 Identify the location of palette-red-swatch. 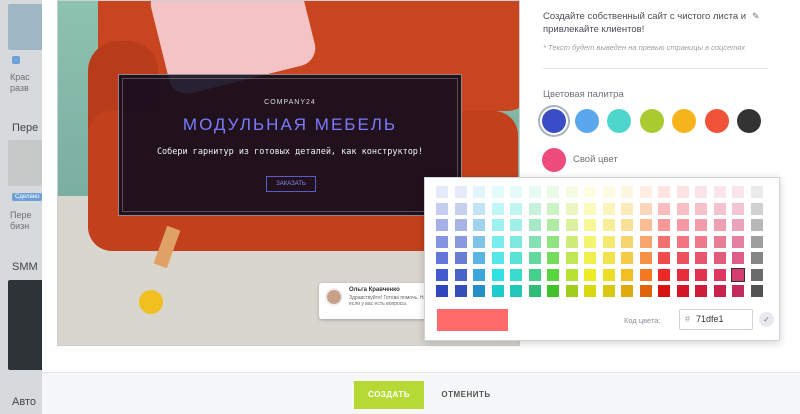
(716, 121).